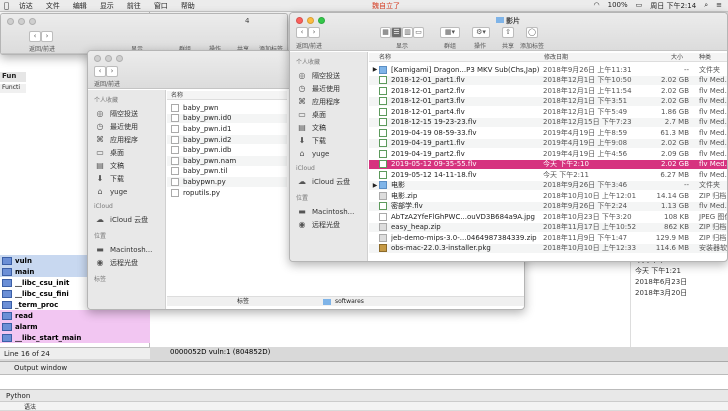 Image resolution: width=728 pixels, height=411 pixels. I want to click on file-row: roputils.py, so click(227, 193).